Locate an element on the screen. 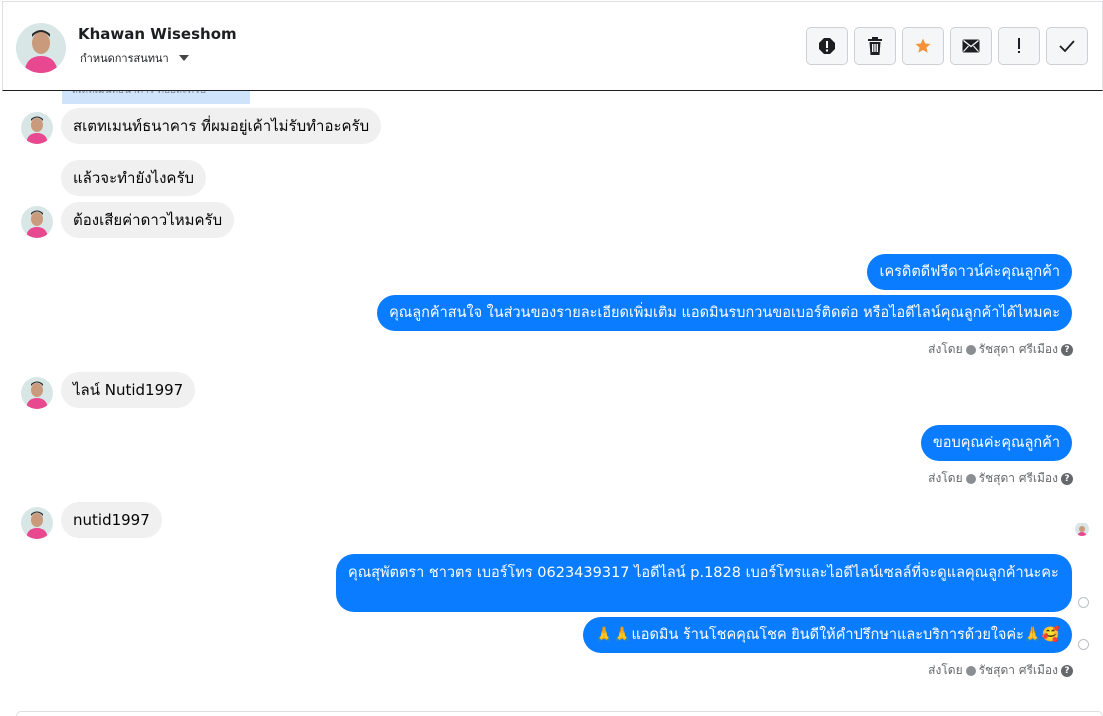  message-bubble-outgoing: ขอบคุณค่ะคุณลูกค้า is located at coordinates (996, 443).